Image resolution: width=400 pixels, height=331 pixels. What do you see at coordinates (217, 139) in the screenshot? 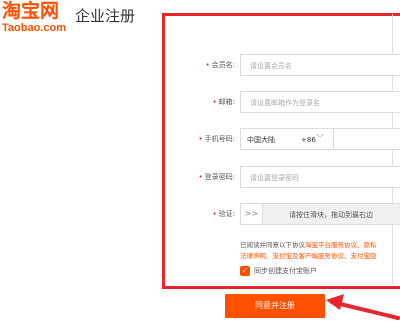
I see `phone-label: • 手机号码:` at bounding box center [217, 139].